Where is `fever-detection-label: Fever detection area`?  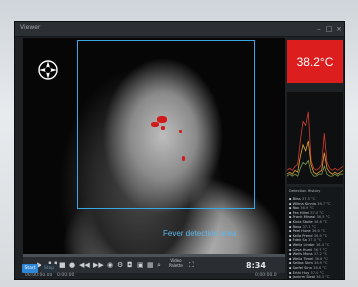
fever-detection-label: Fever detection area is located at coordinates (200, 233).